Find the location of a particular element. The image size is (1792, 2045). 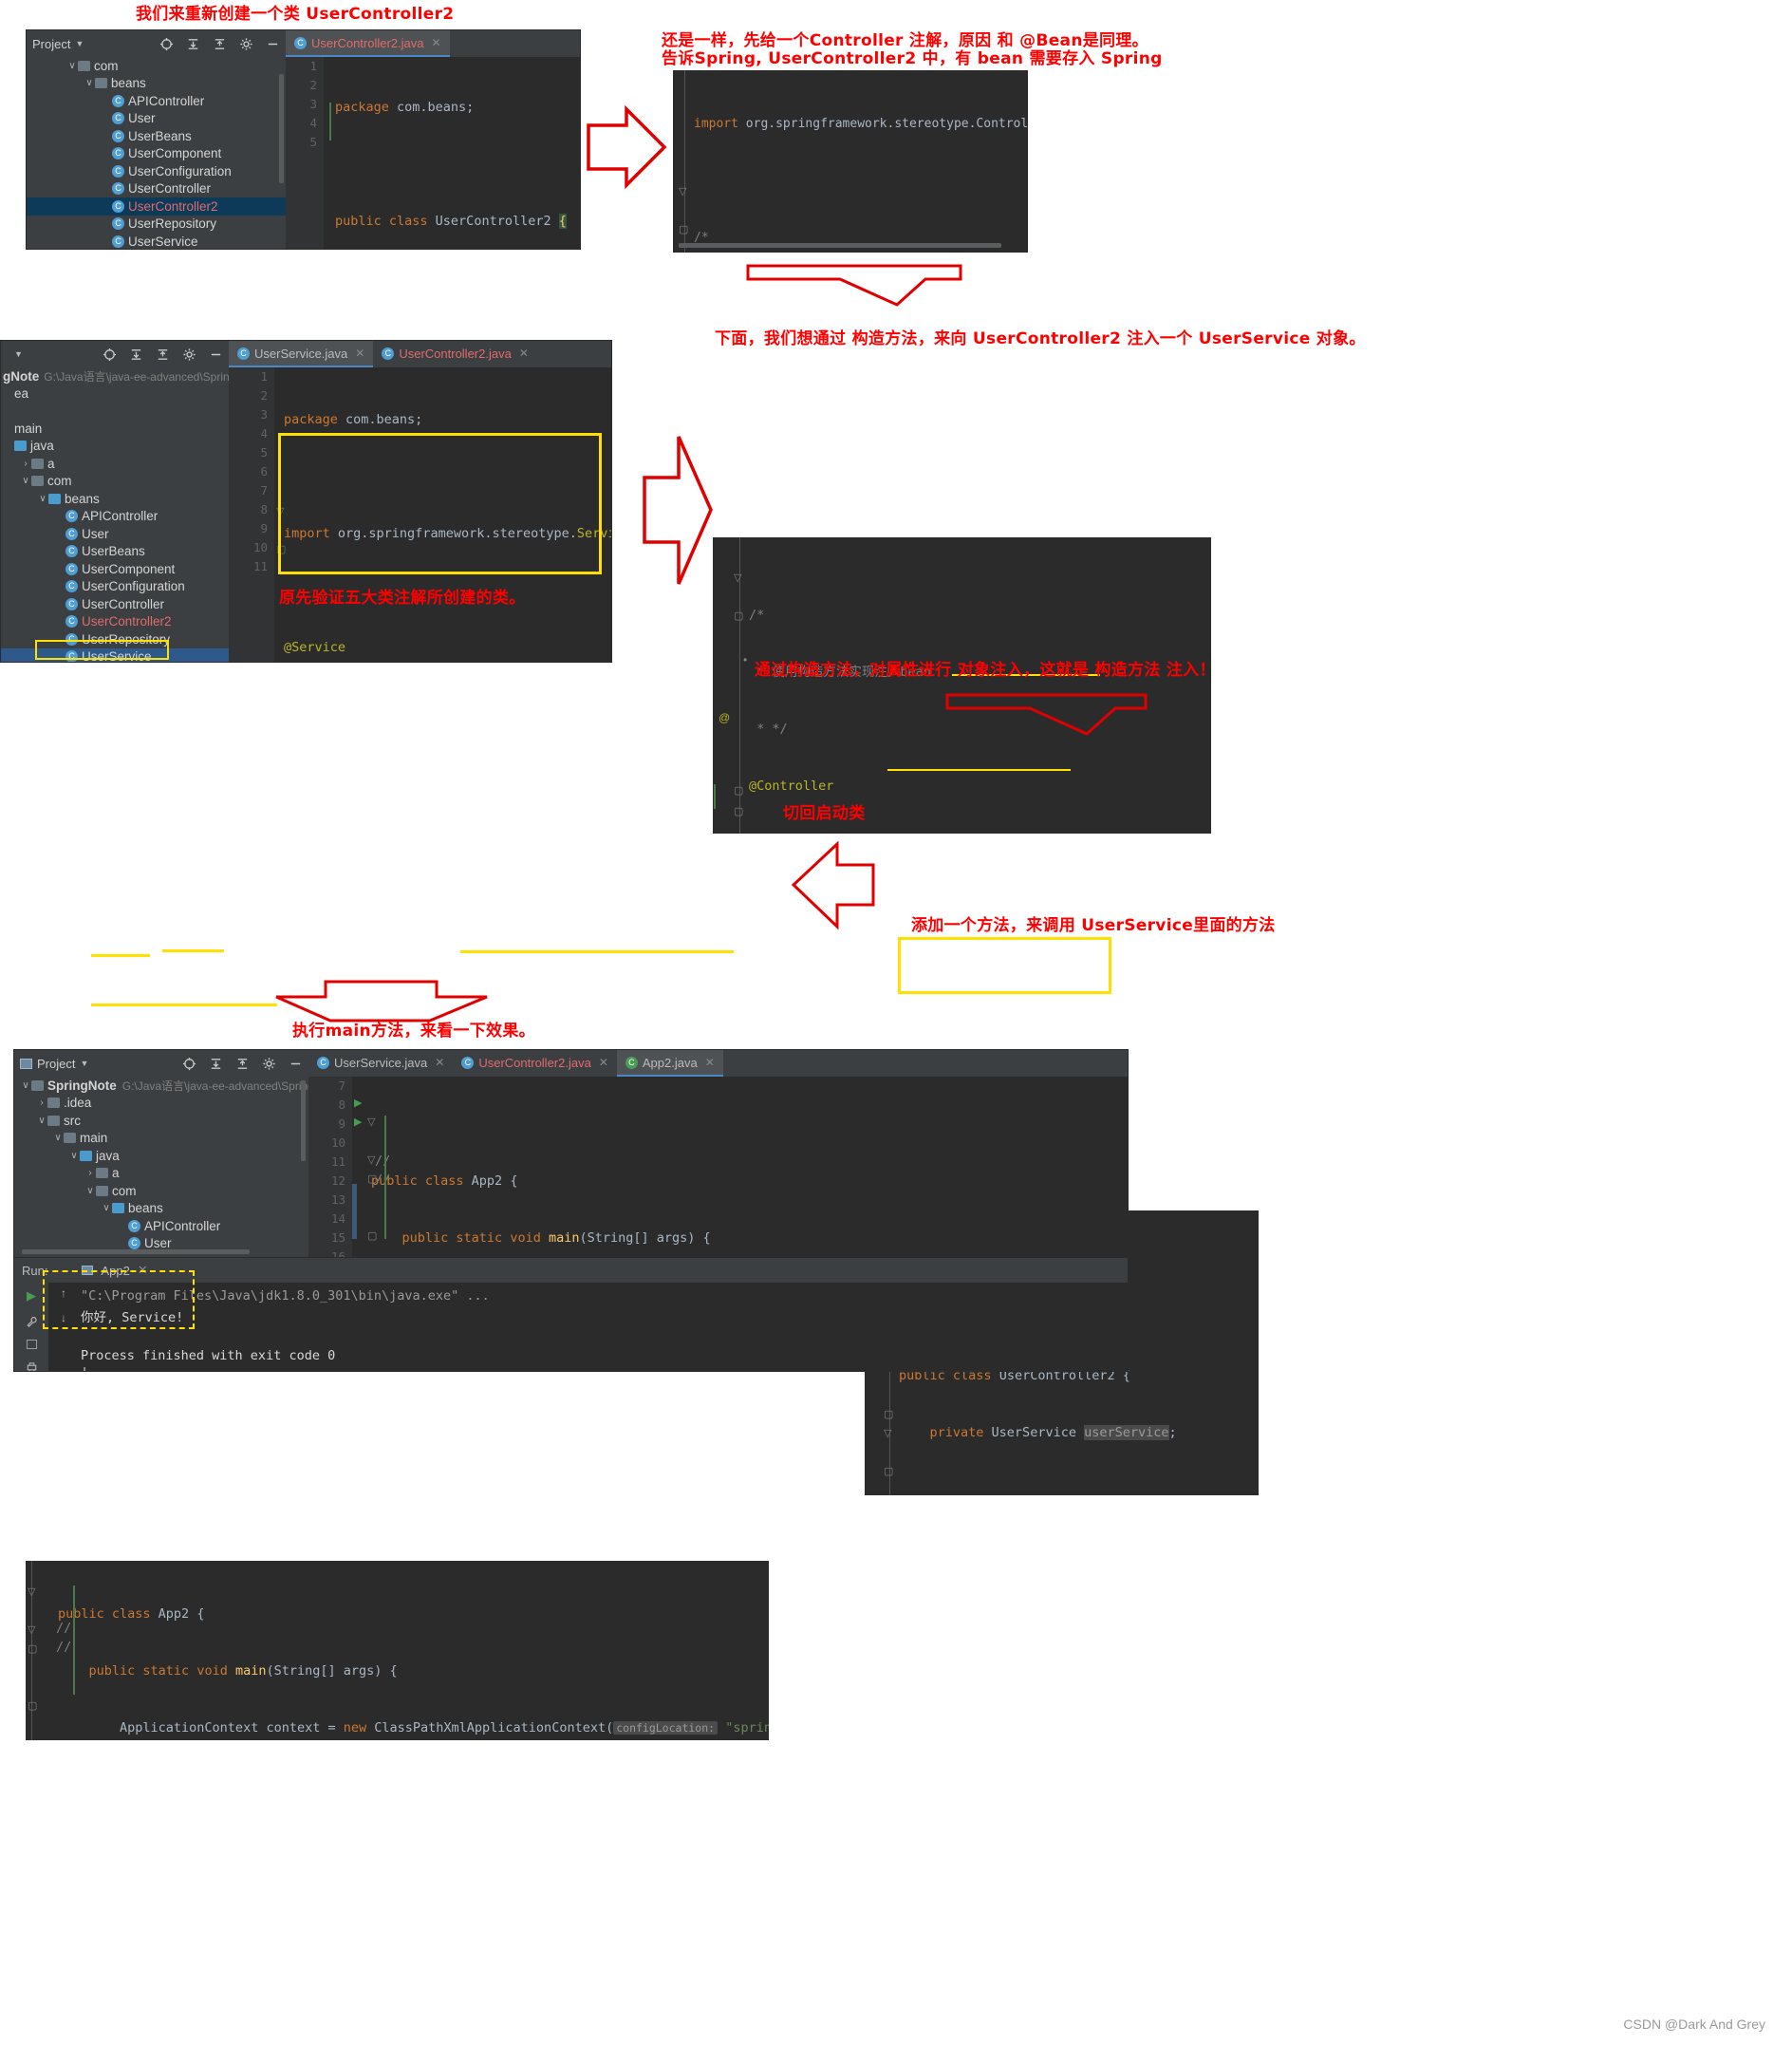

autowired-gutter-icon: @ is located at coordinates (724, 717).